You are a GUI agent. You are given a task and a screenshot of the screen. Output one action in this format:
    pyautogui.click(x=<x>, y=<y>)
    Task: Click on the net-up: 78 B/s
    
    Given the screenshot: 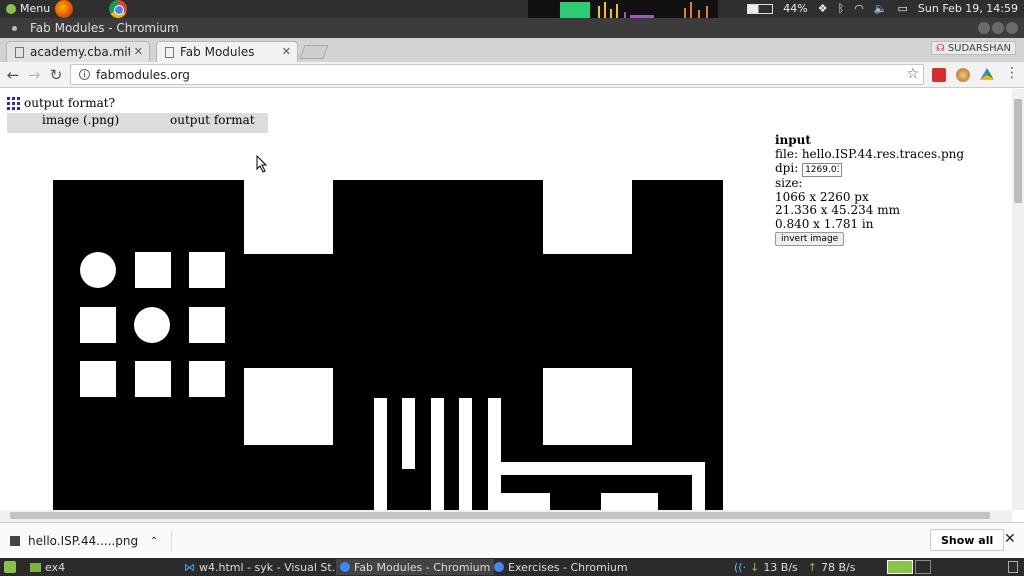 What is the action you would take?
    pyautogui.click(x=838, y=567)
    